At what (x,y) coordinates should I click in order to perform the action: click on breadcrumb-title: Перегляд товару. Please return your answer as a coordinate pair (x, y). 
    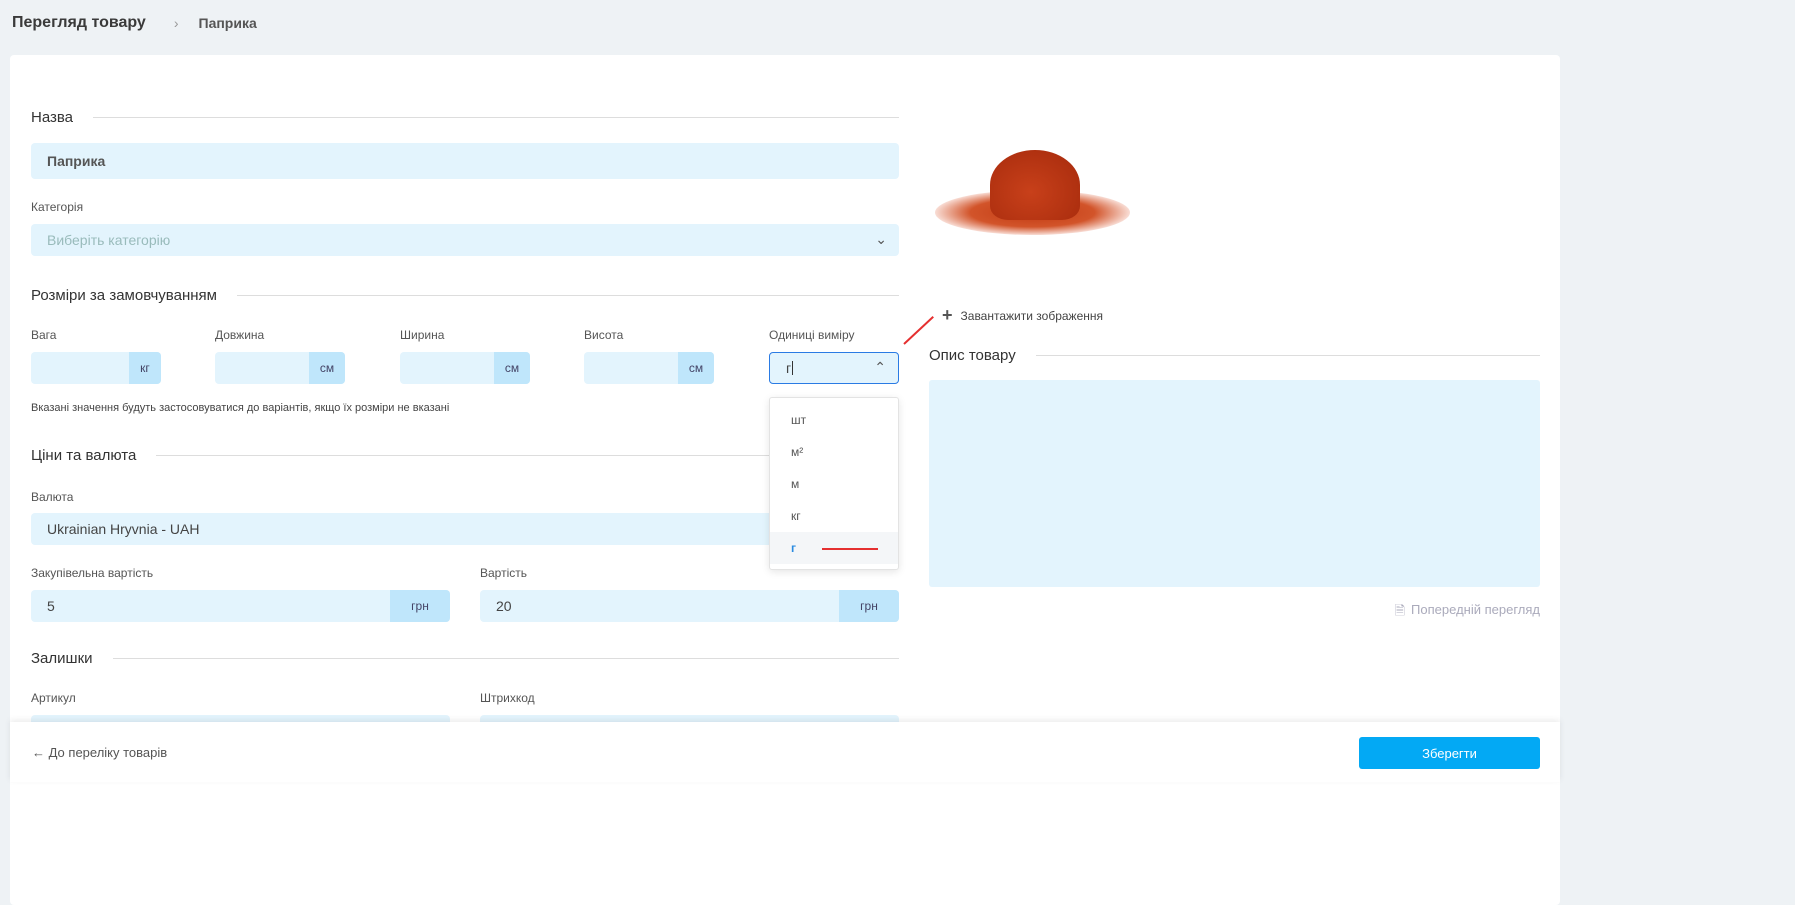
    Looking at the image, I should click on (79, 23).